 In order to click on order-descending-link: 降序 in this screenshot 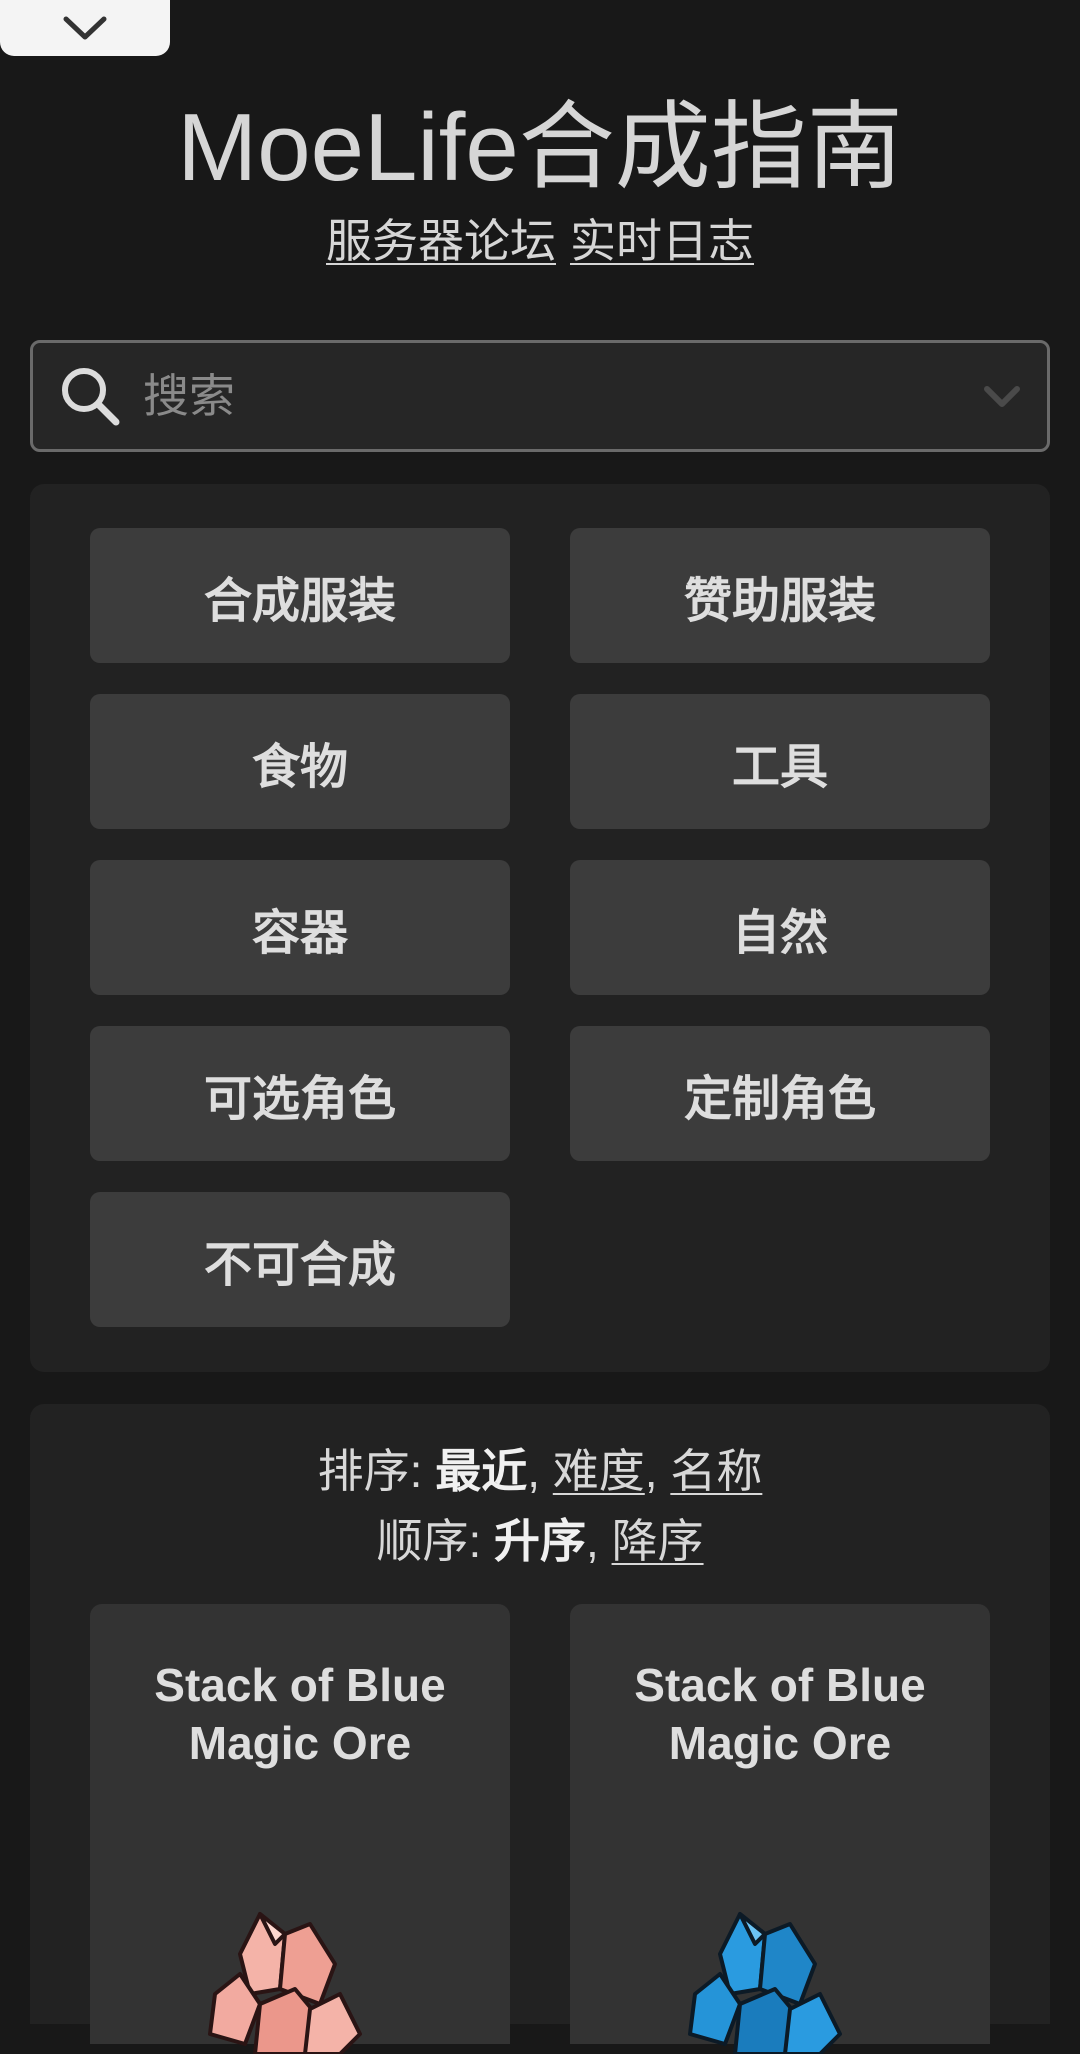, I will do `click(658, 1541)`.